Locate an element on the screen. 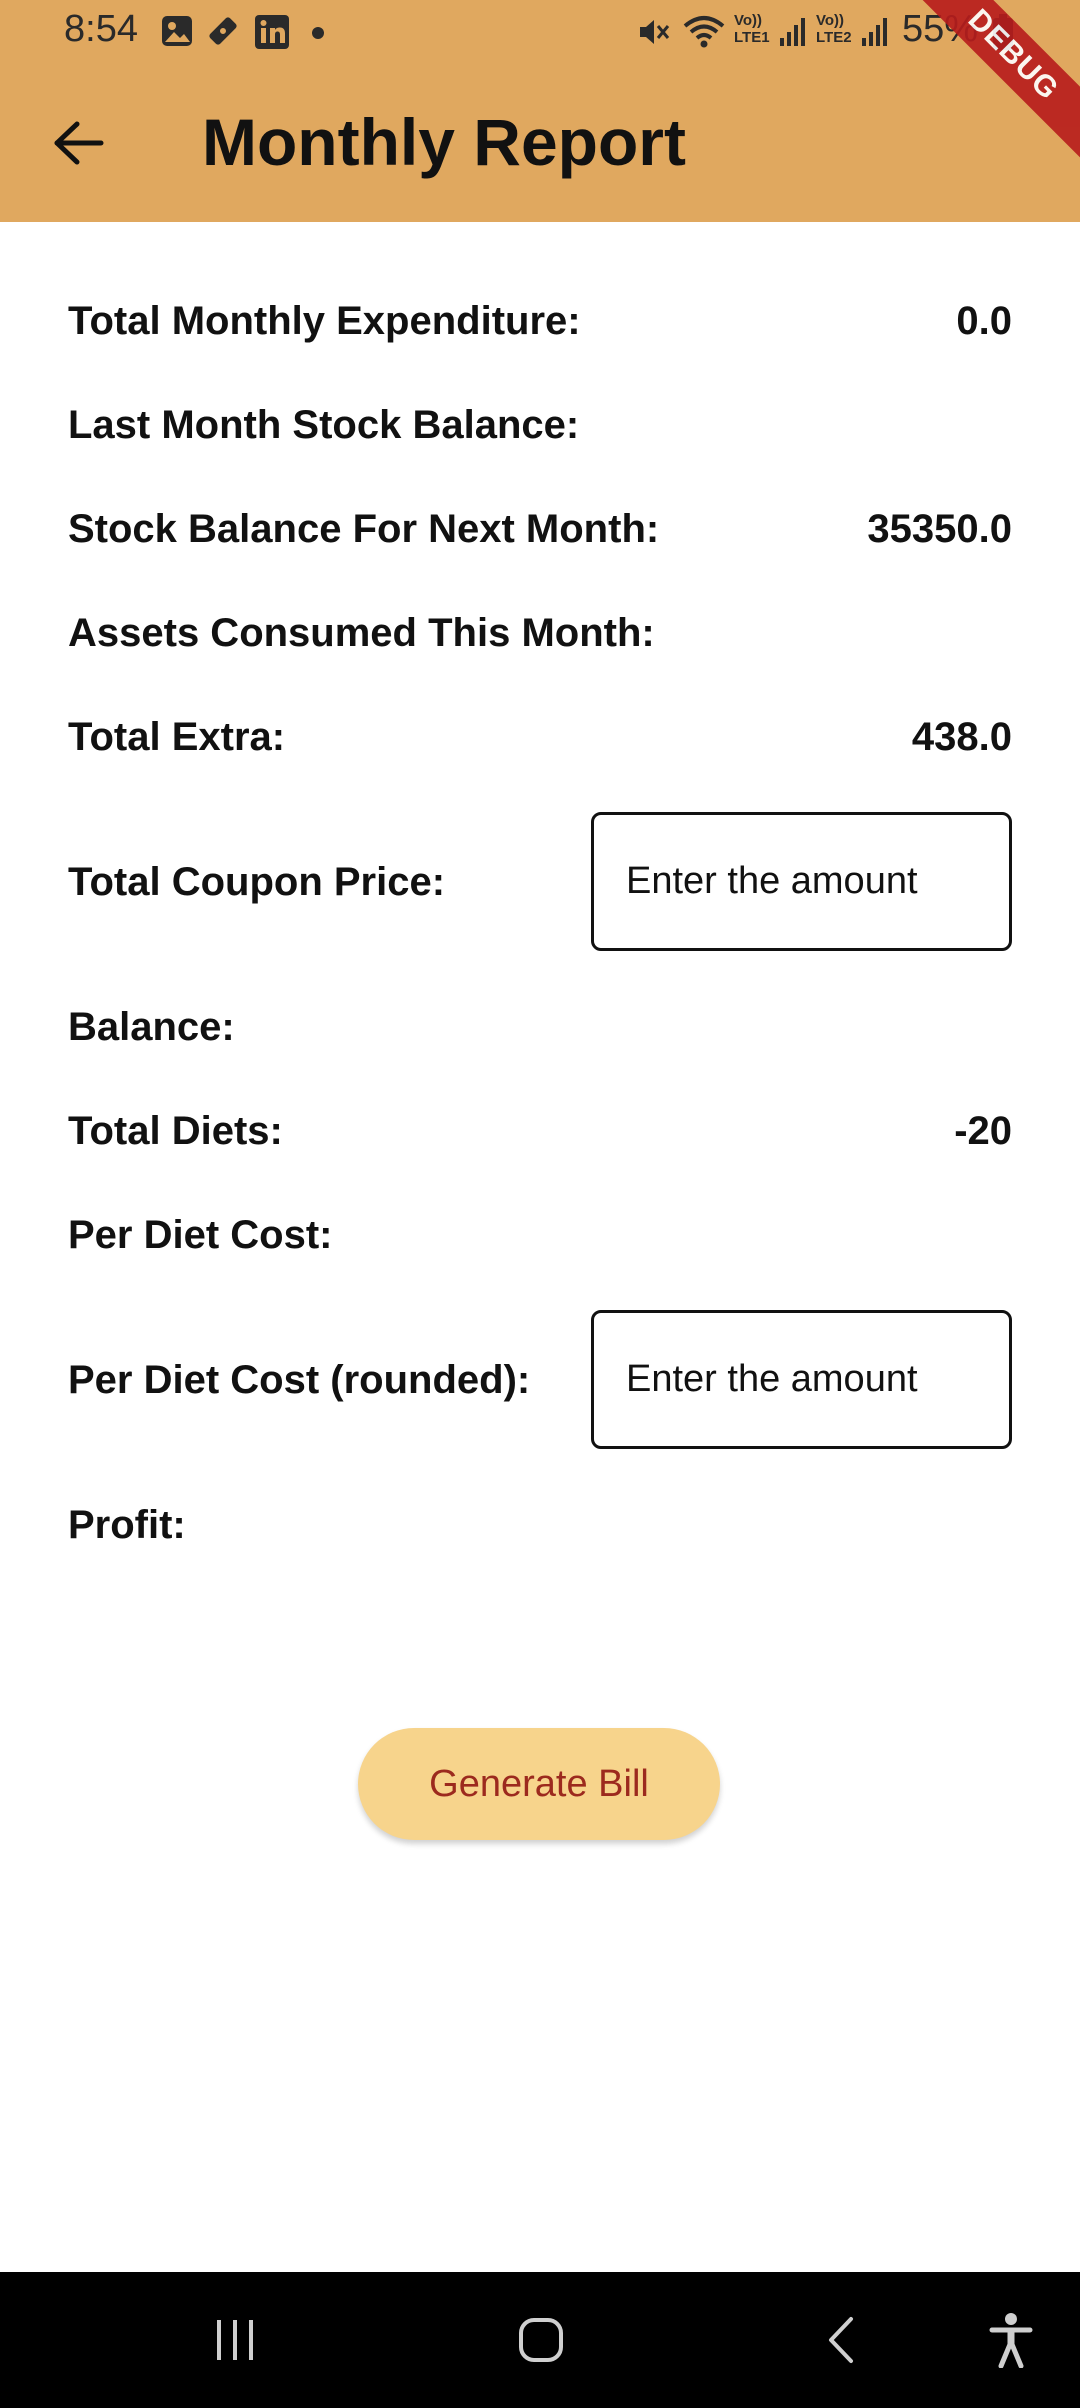  arrow-left-icon is located at coordinates (79, 143).